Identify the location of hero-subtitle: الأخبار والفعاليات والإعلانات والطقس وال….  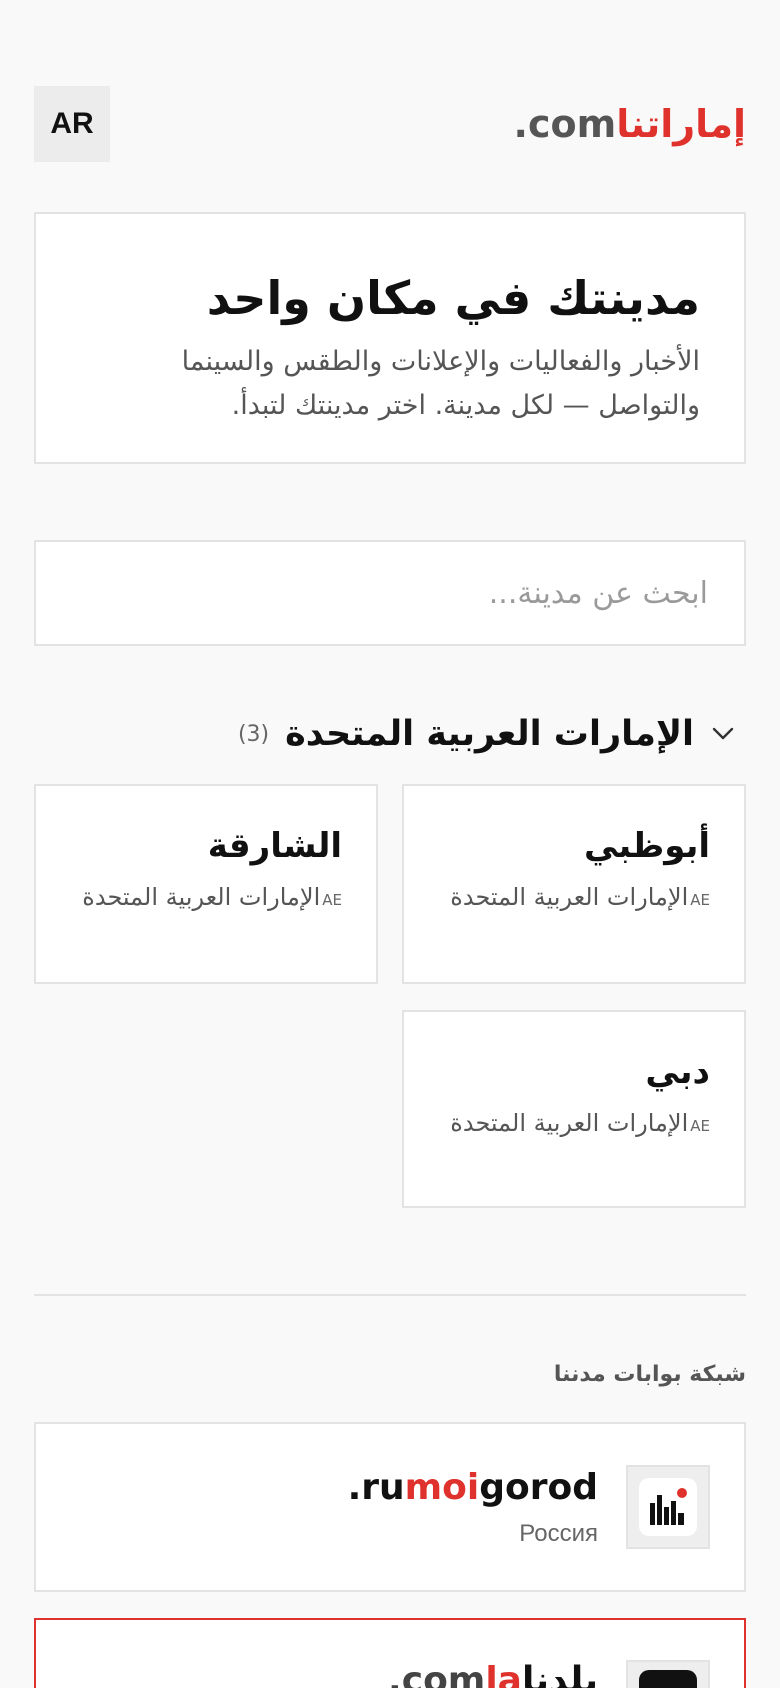
(440, 383).